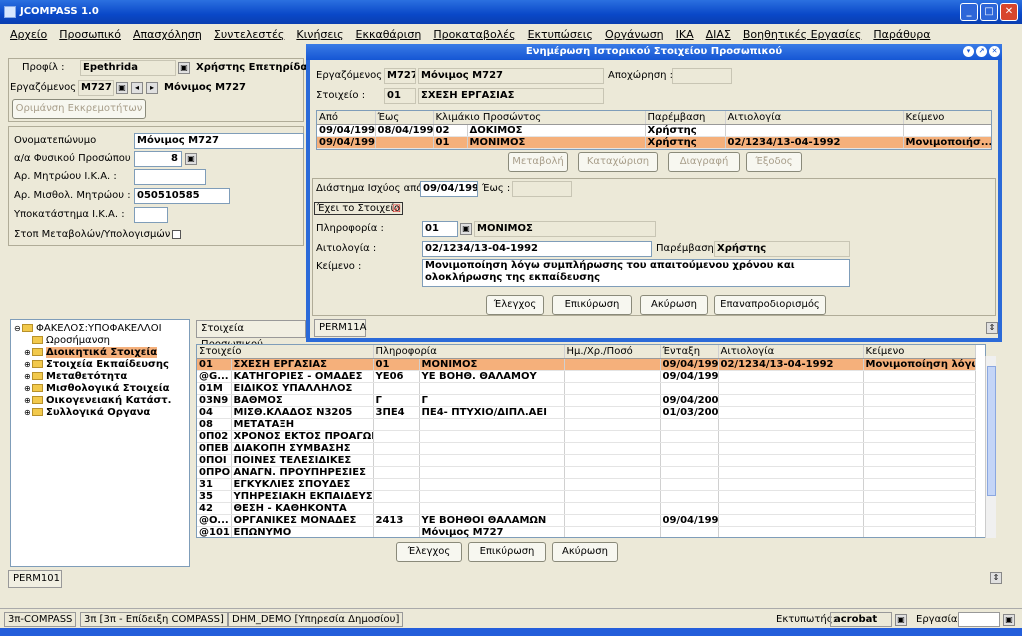  What do you see at coordinates (901, 620) in the screenshot?
I see `printer-lookup-icon: ▣` at bounding box center [901, 620].